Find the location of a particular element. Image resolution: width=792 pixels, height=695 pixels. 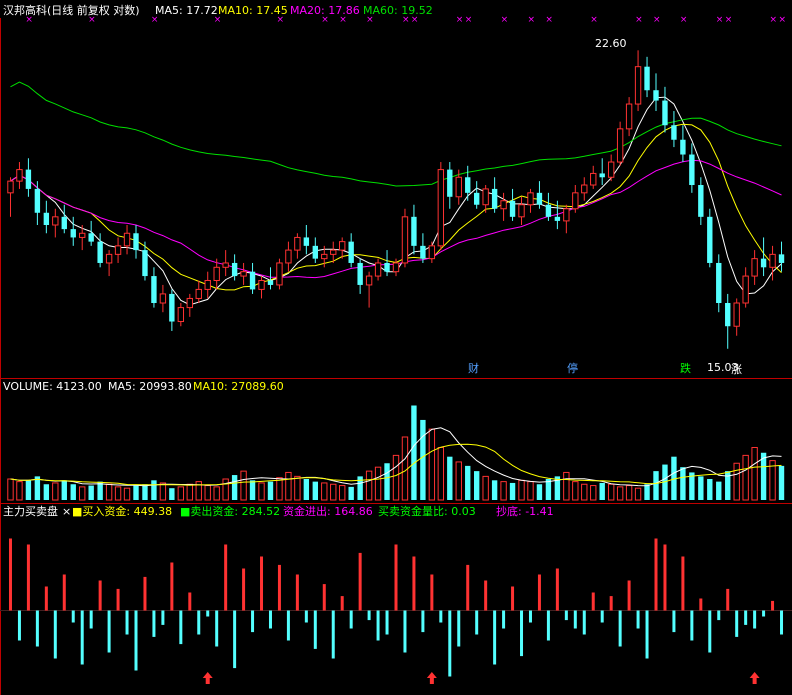

flow-close-button: × is located at coordinates (66, 511).